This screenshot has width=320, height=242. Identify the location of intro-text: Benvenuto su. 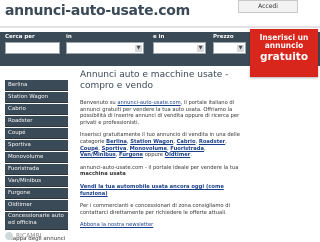
(99, 103).